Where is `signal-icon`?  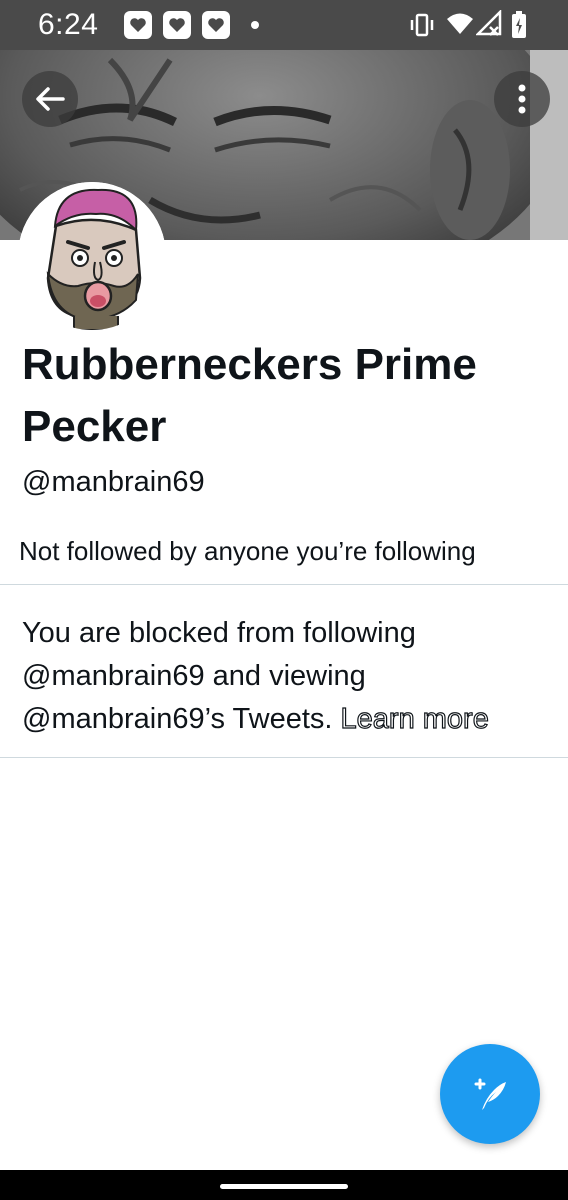
signal-icon is located at coordinates (489, 26).